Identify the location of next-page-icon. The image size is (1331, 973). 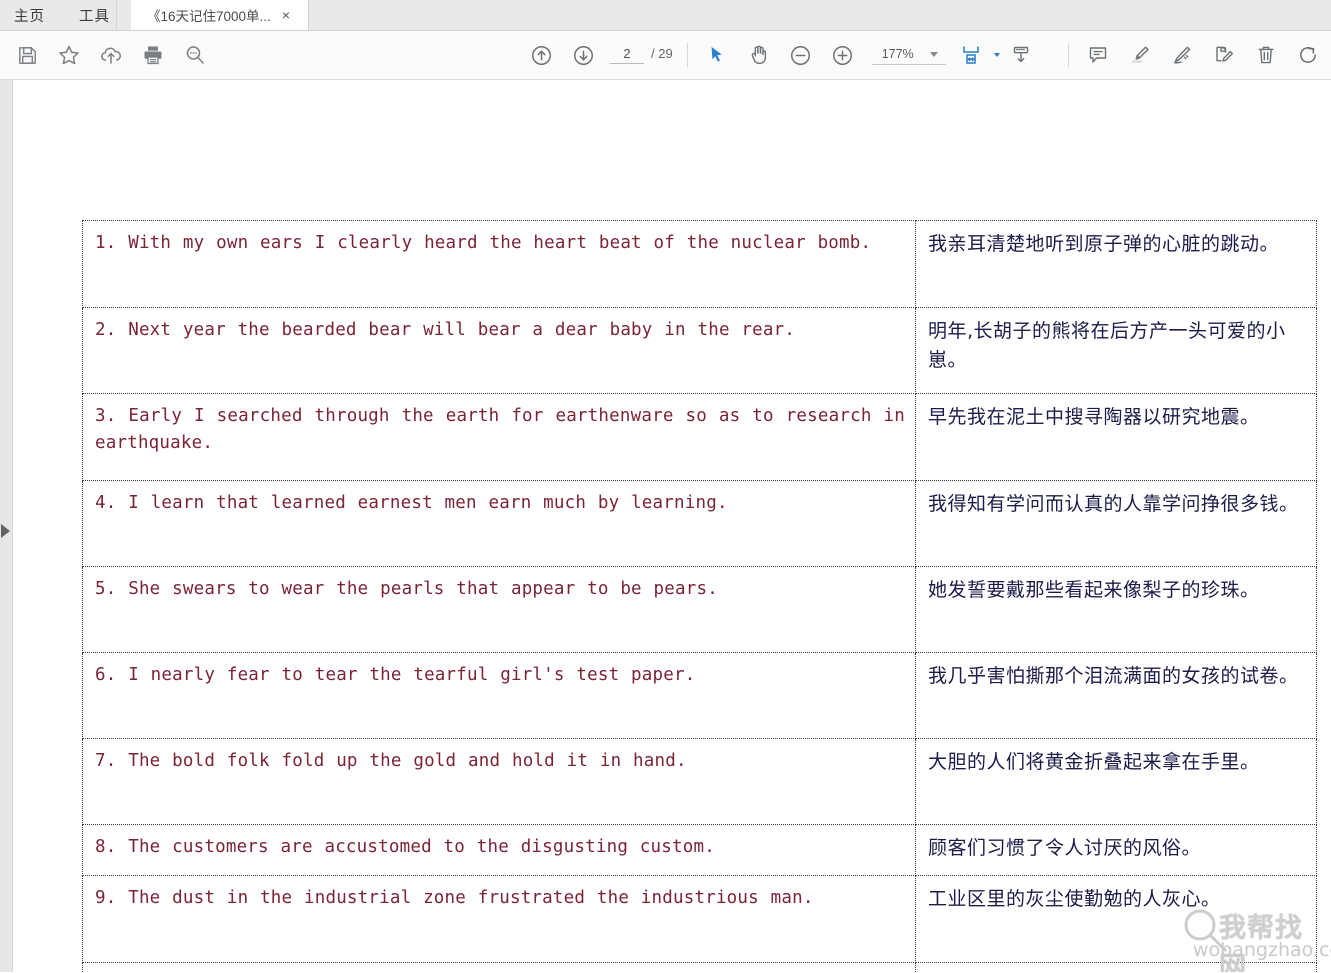
(583, 55).